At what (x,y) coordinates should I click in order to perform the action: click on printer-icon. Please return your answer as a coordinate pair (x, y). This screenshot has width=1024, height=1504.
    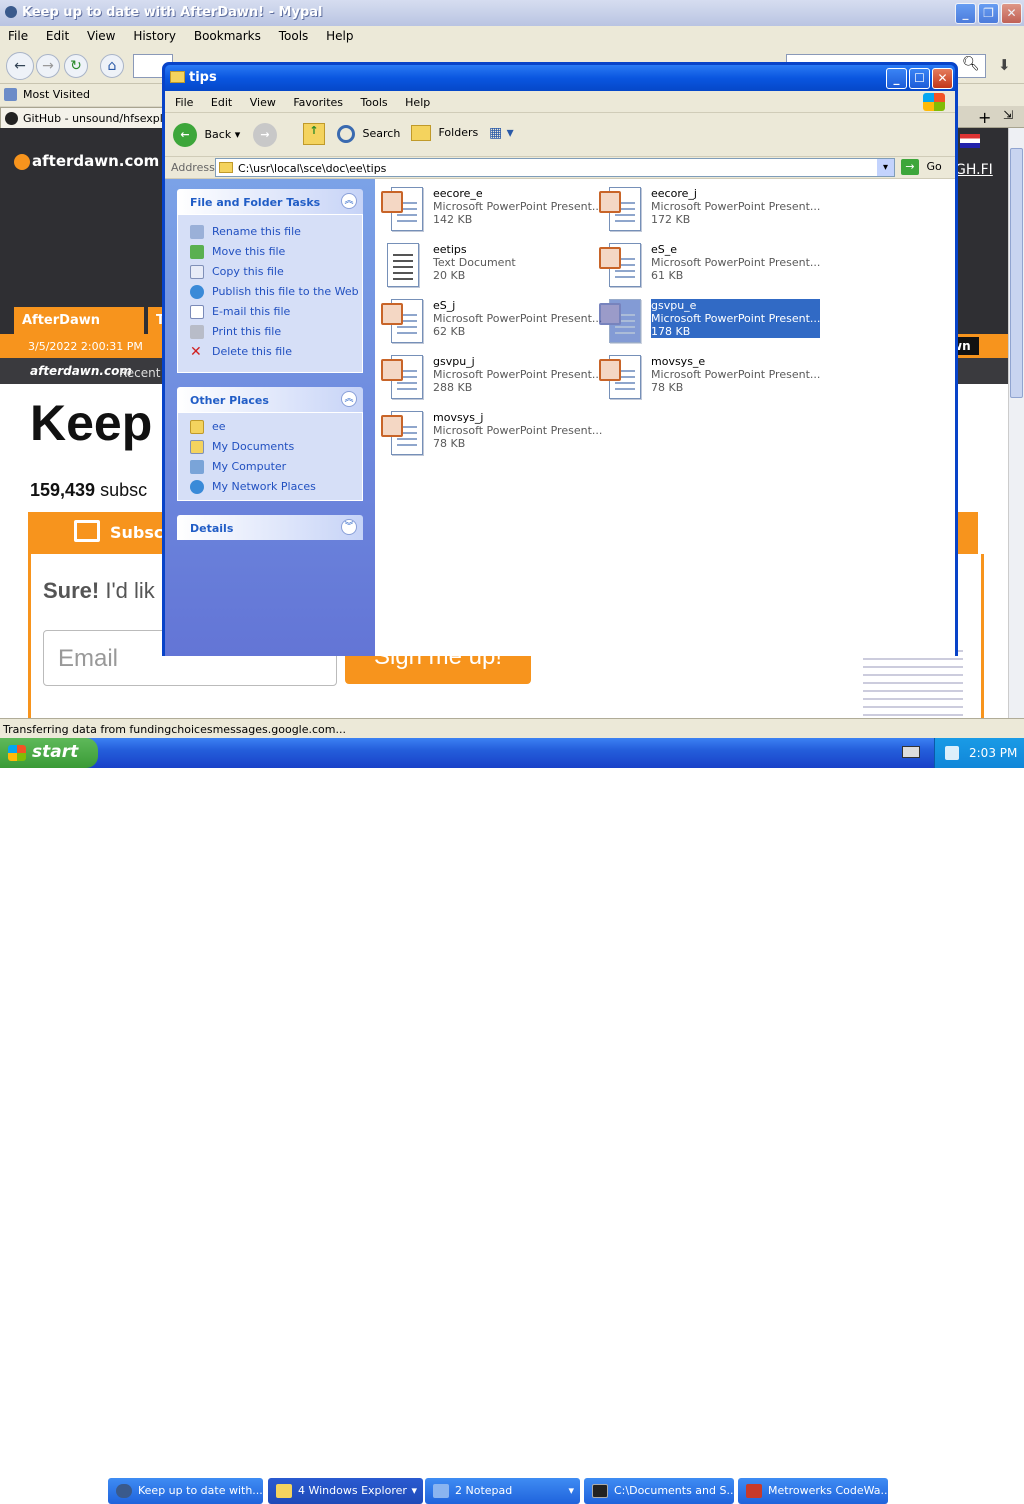
    Looking at the image, I should click on (197, 332).